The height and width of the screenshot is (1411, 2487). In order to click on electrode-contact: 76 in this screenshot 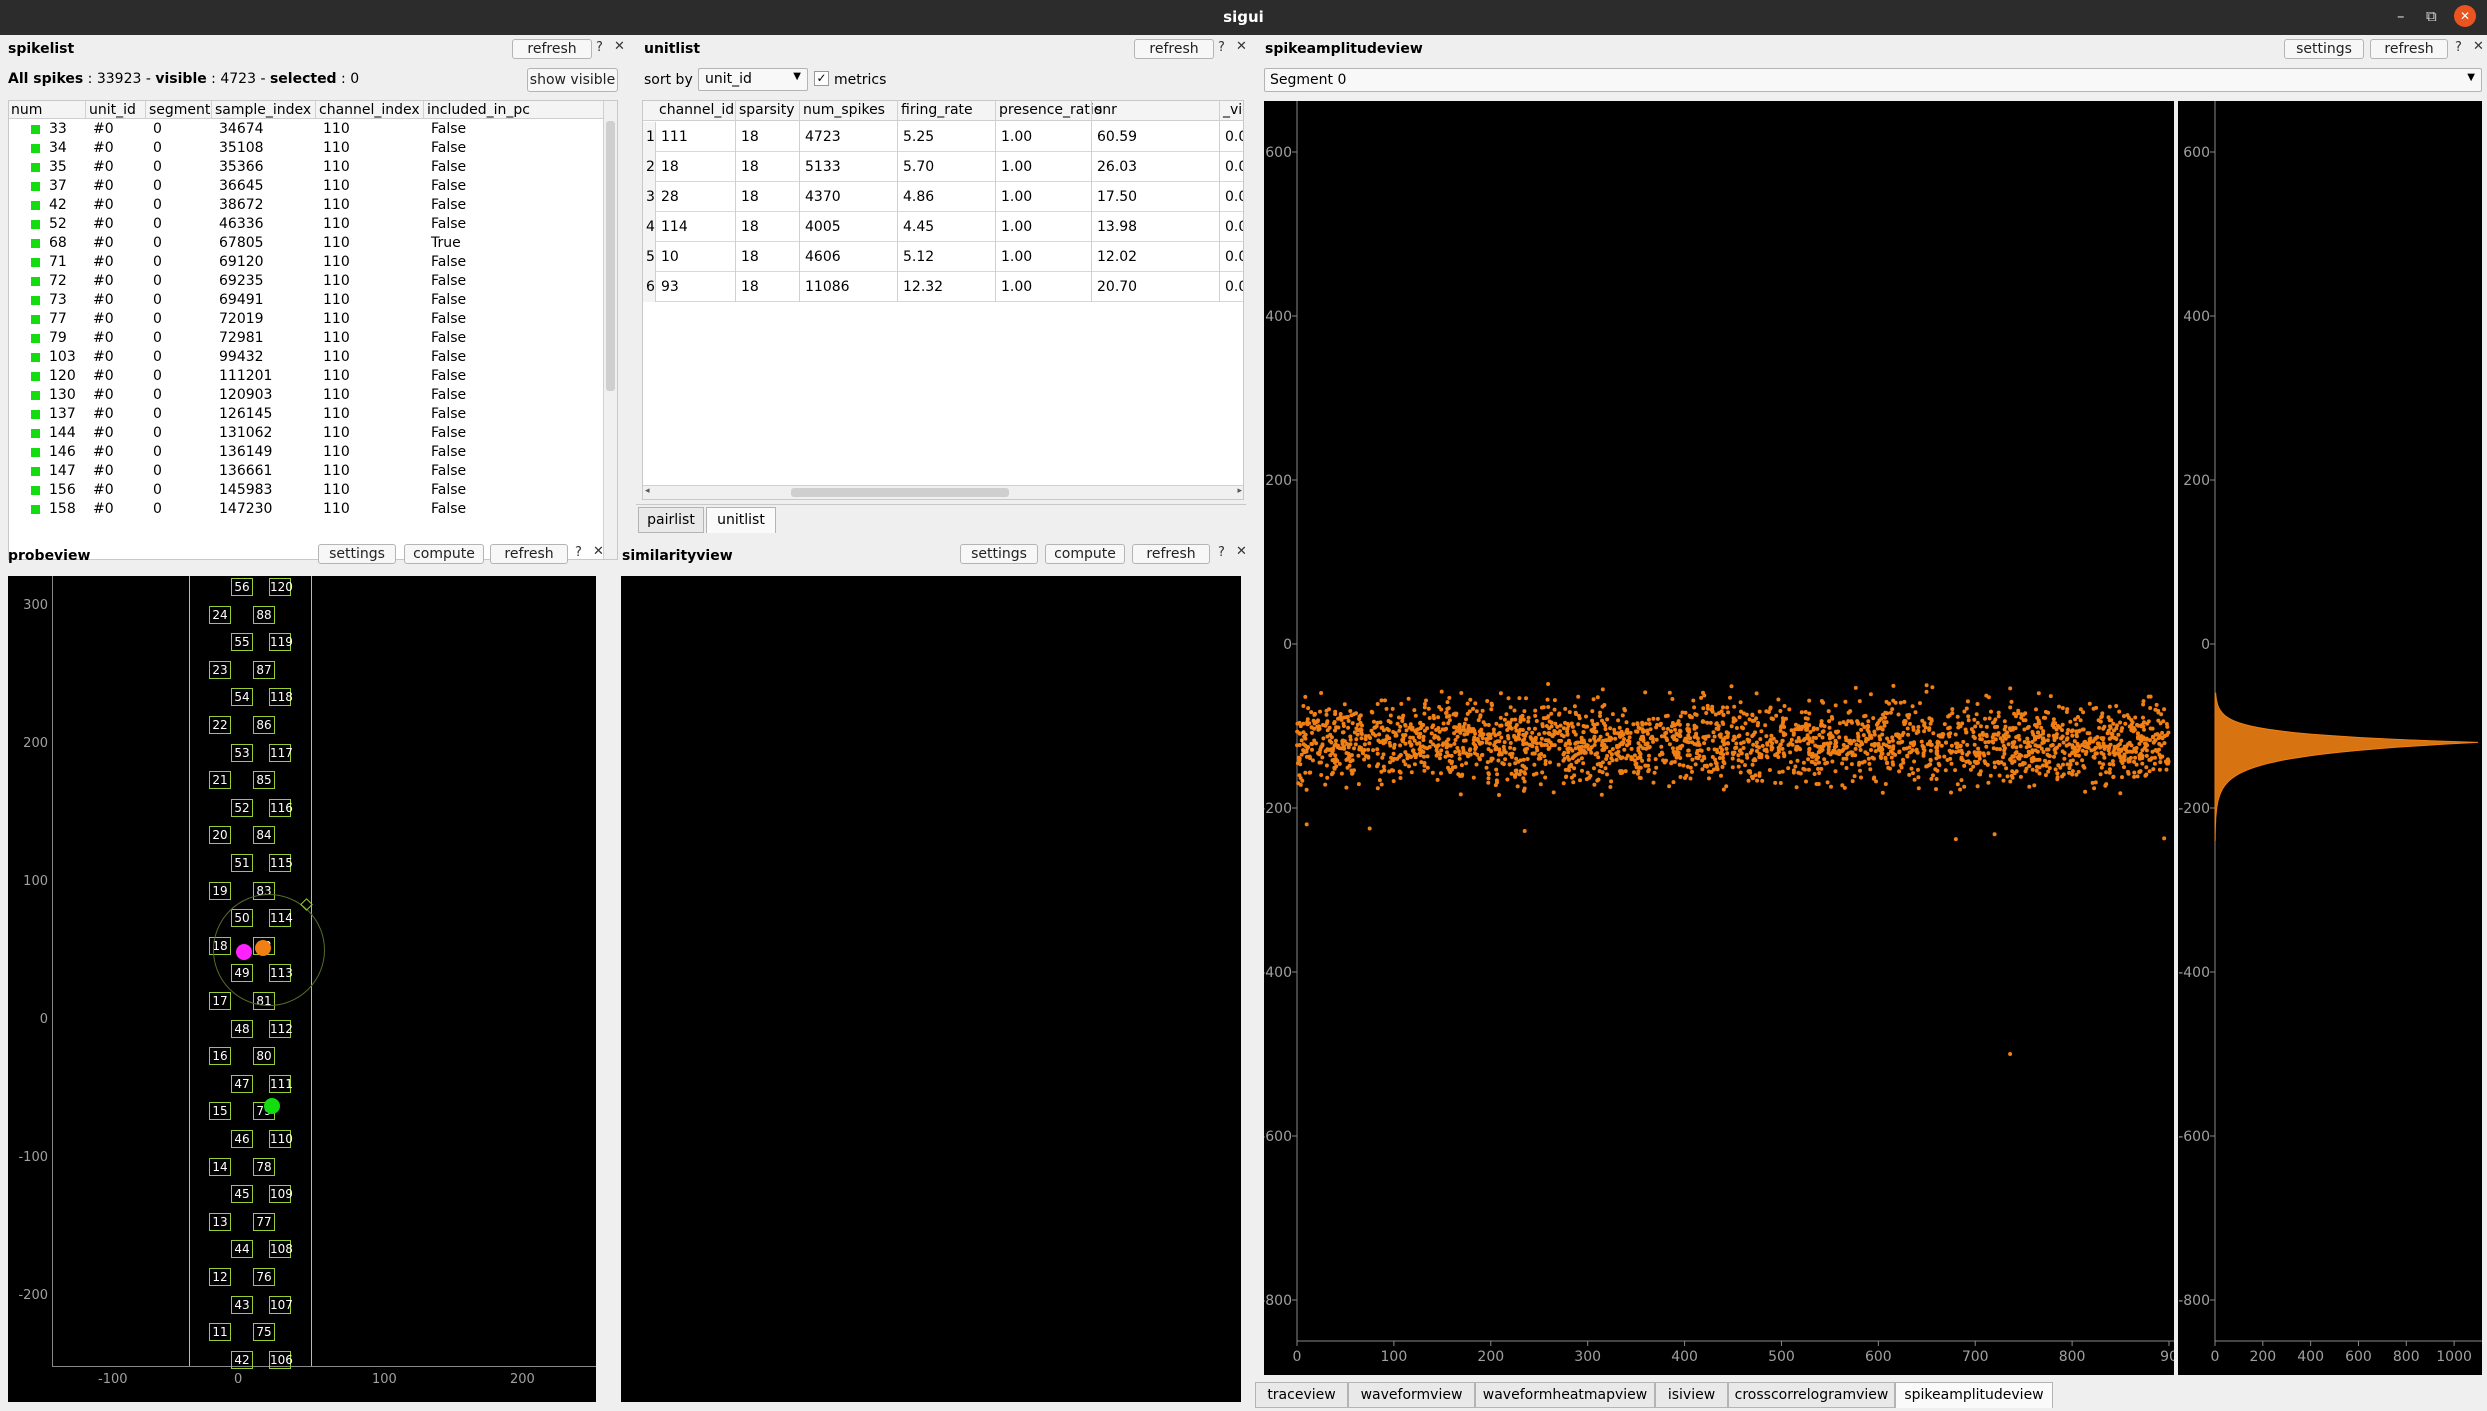, I will do `click(264, 1277)`.